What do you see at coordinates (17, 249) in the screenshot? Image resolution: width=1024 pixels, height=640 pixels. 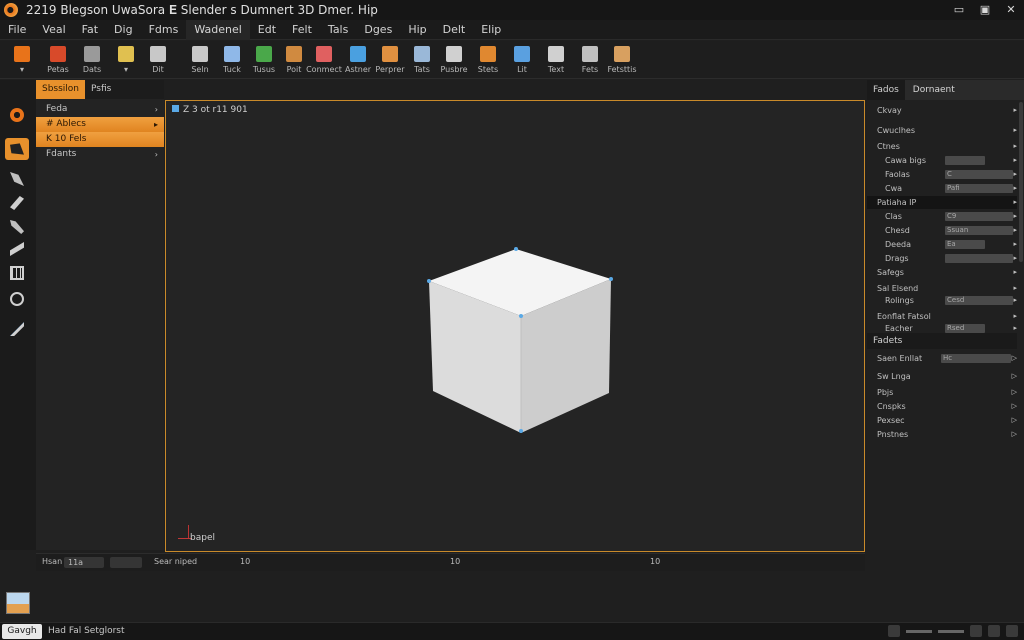 I see `measure-tool-icon` at bounding box center [17, 249].